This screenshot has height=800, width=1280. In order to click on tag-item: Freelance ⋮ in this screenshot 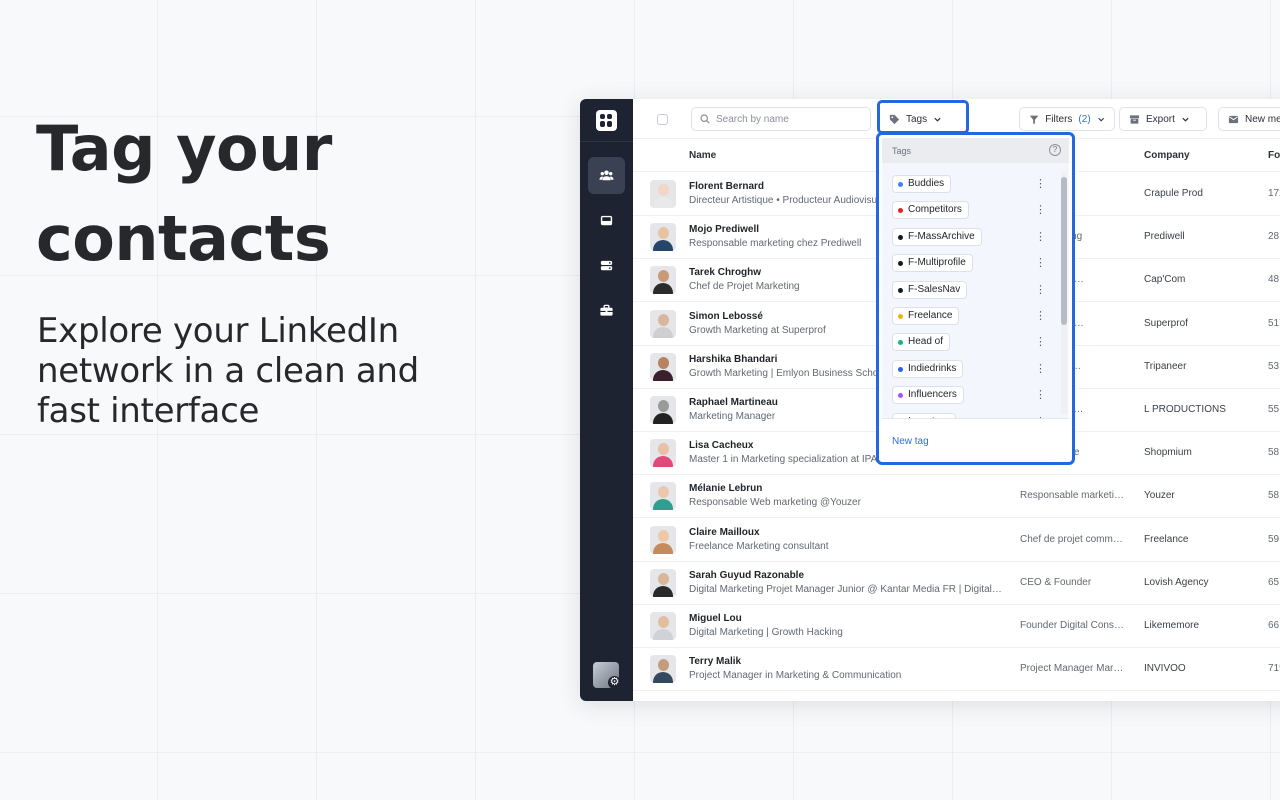, I will do `click(977, 316)`.